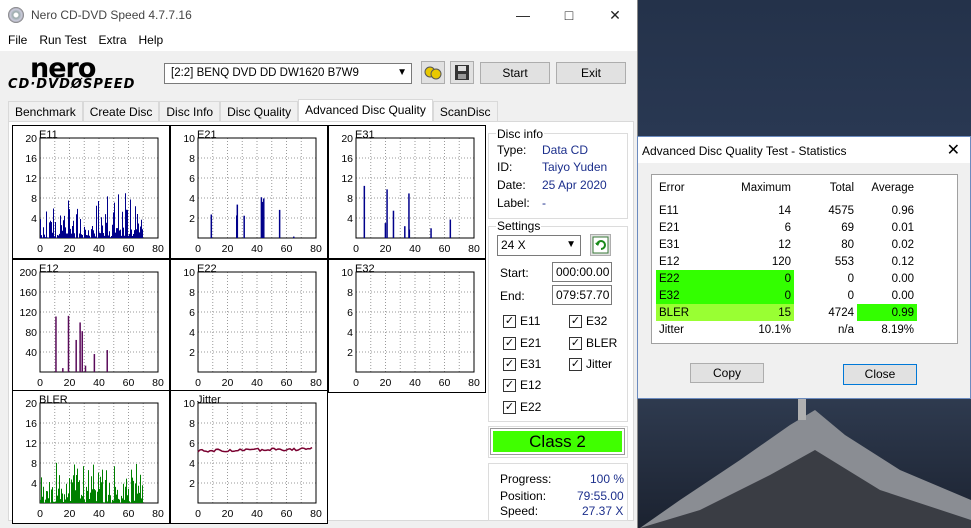  Describe the element at coordinates (28, 313) in the screenshot. I see `y-tick-label: 120` at that location.